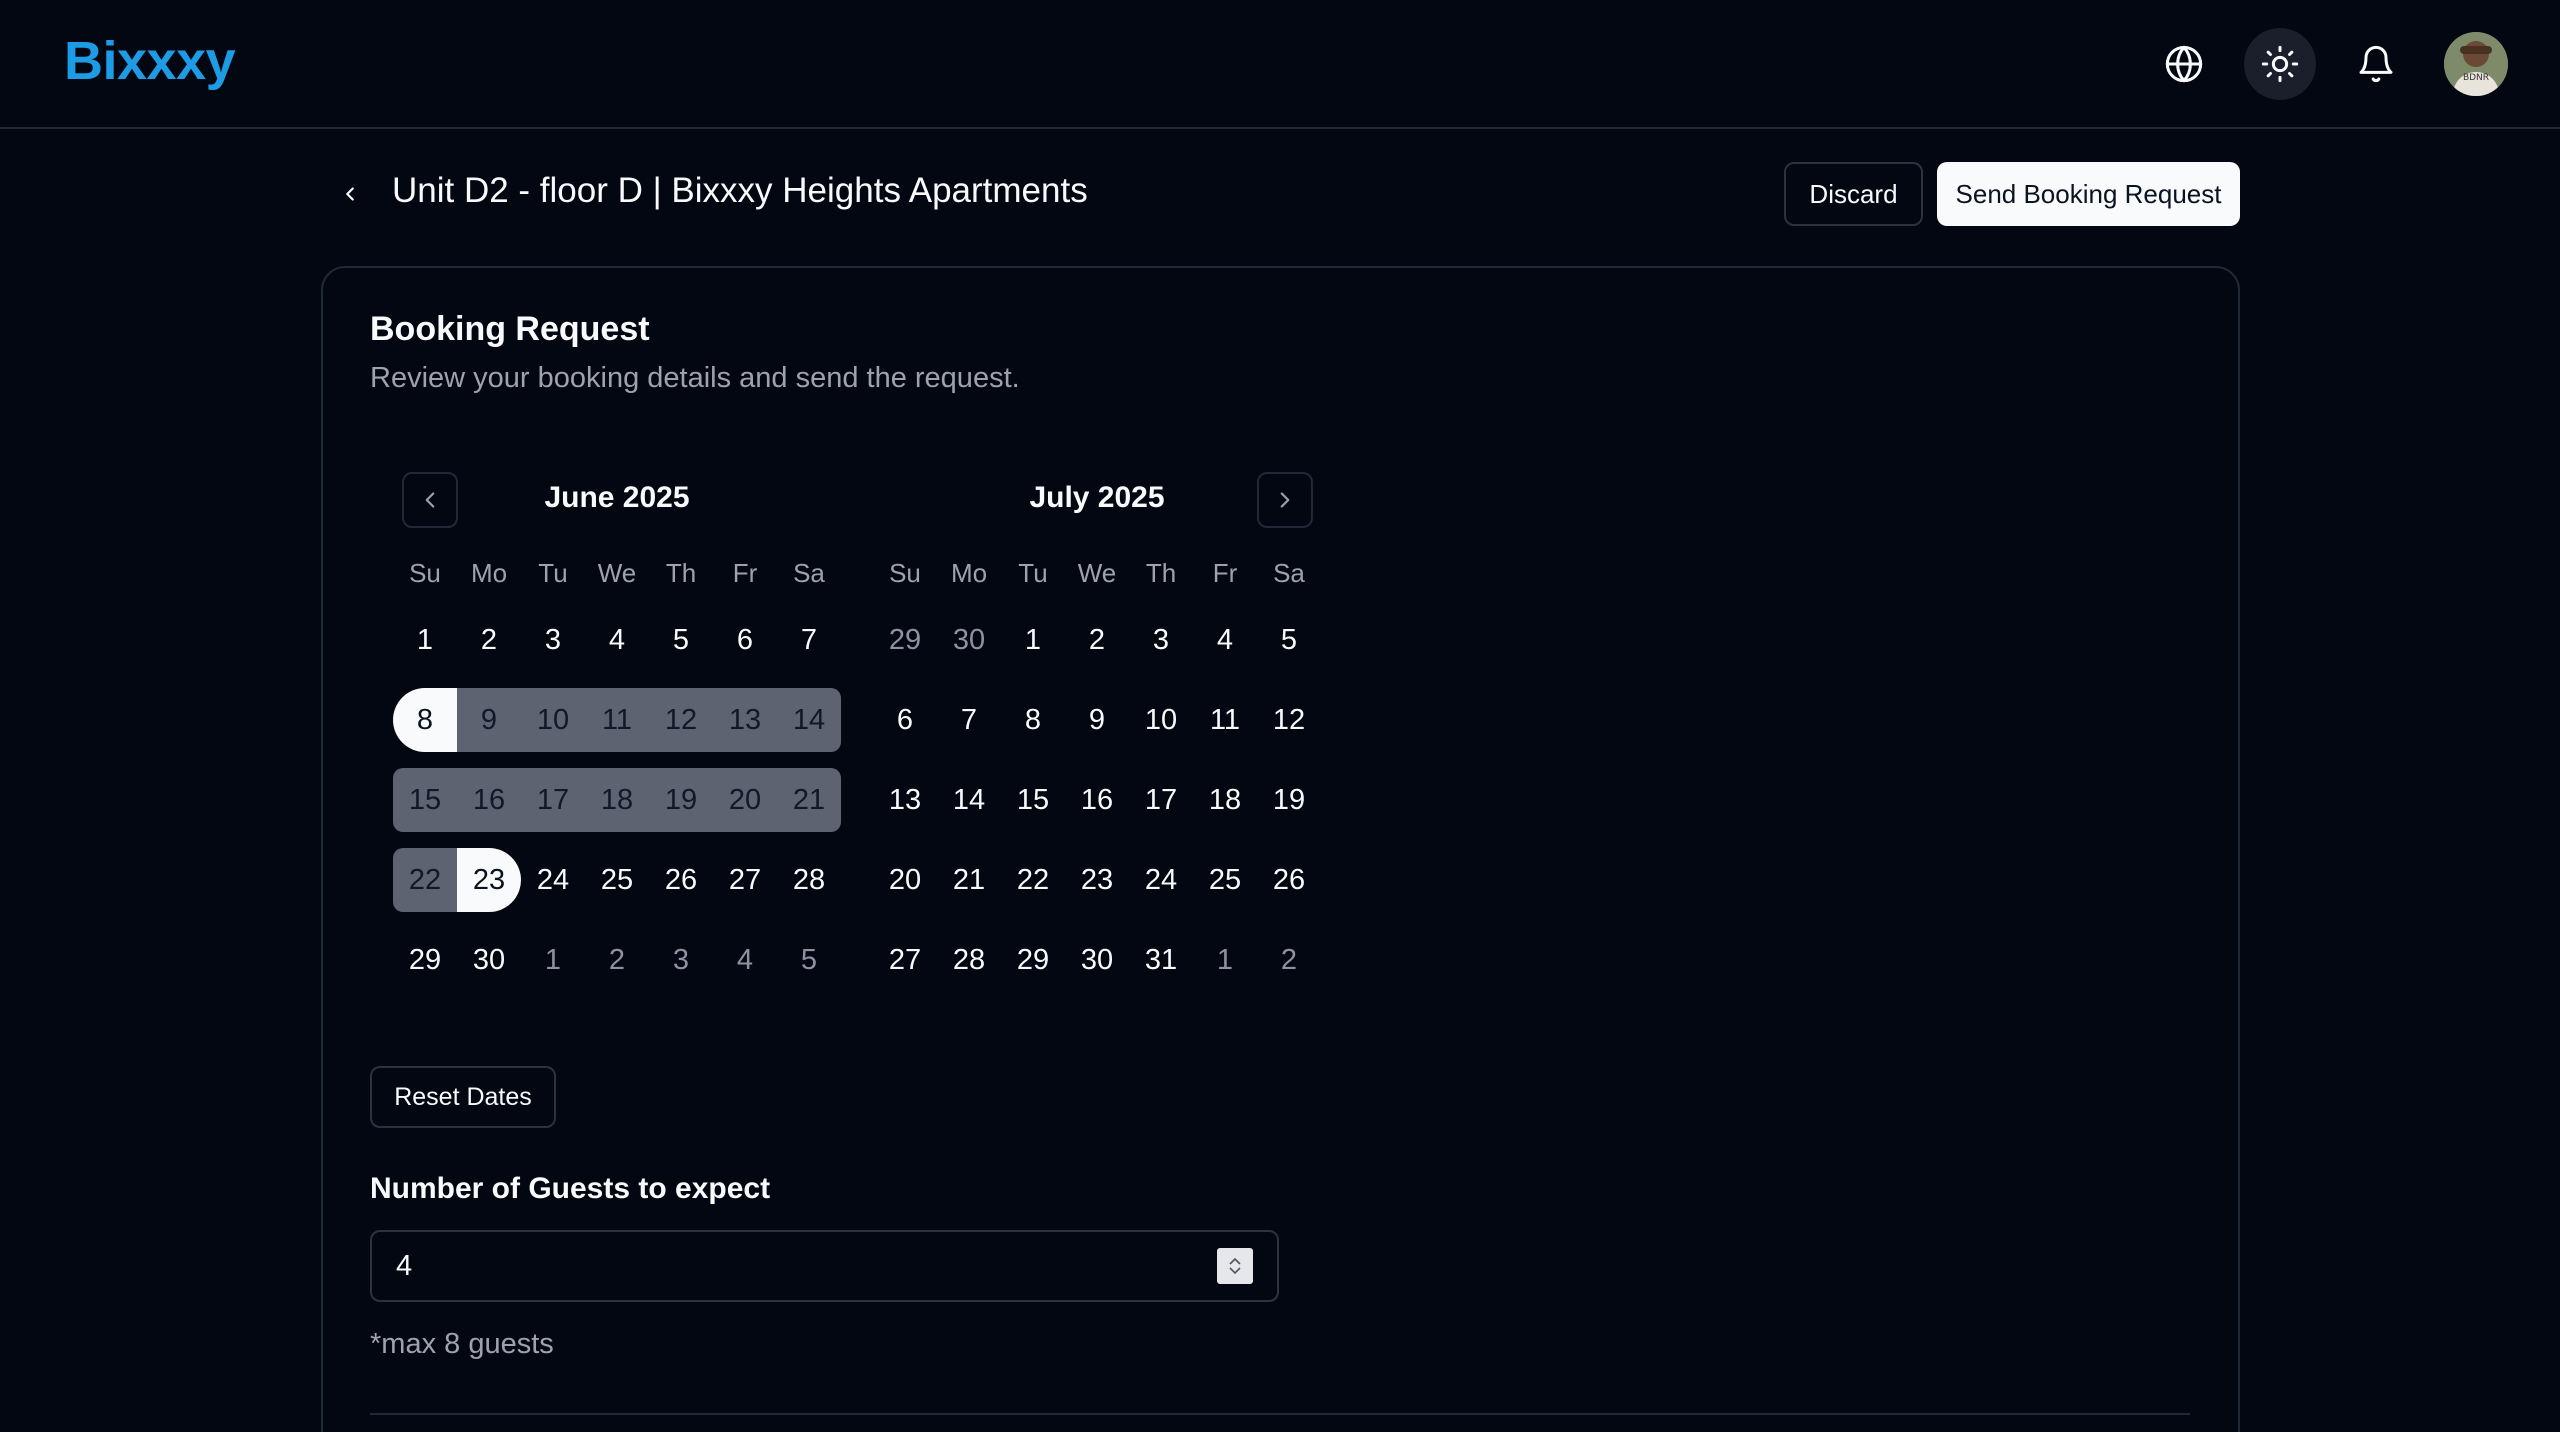 The height and width of the screenshot is (1432, 2560). Describe the element at coordinates (1280, 64) in the screenshot. I see `top-bar: Bixxxy BDNR` at that location.